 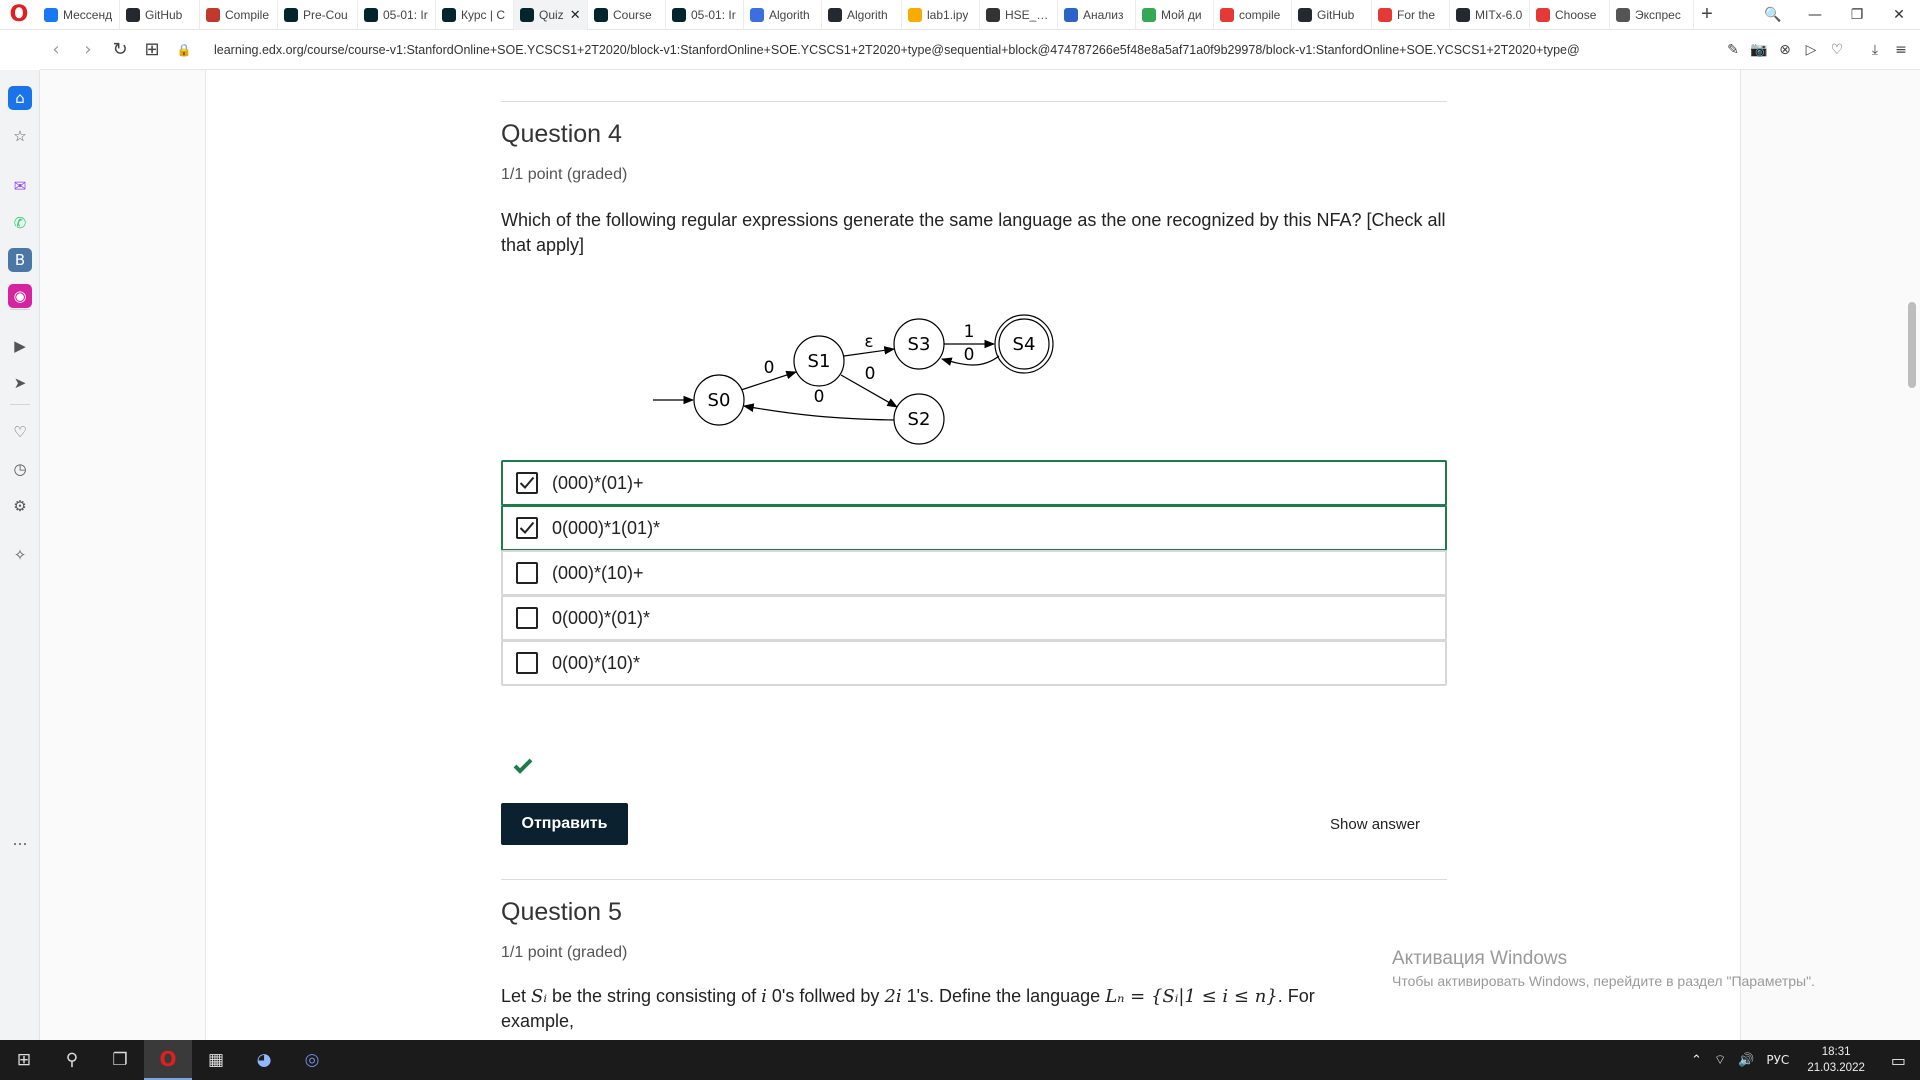 What do you see at coordinates (72, 1060) in the screenshot?
I see `search-icon: ⚲` at bounding box center [72, 1060].